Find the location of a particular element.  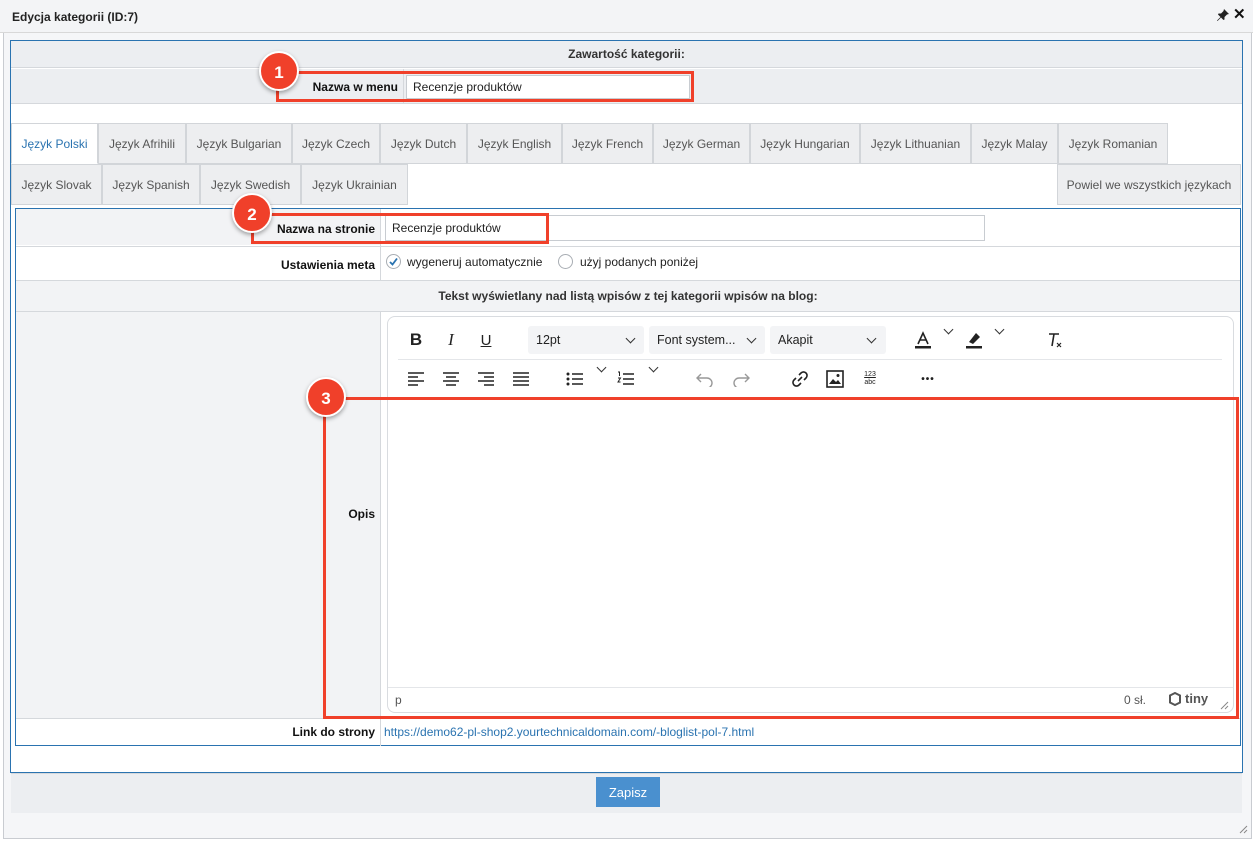

align-right-button is located at coordinates (486, 379).